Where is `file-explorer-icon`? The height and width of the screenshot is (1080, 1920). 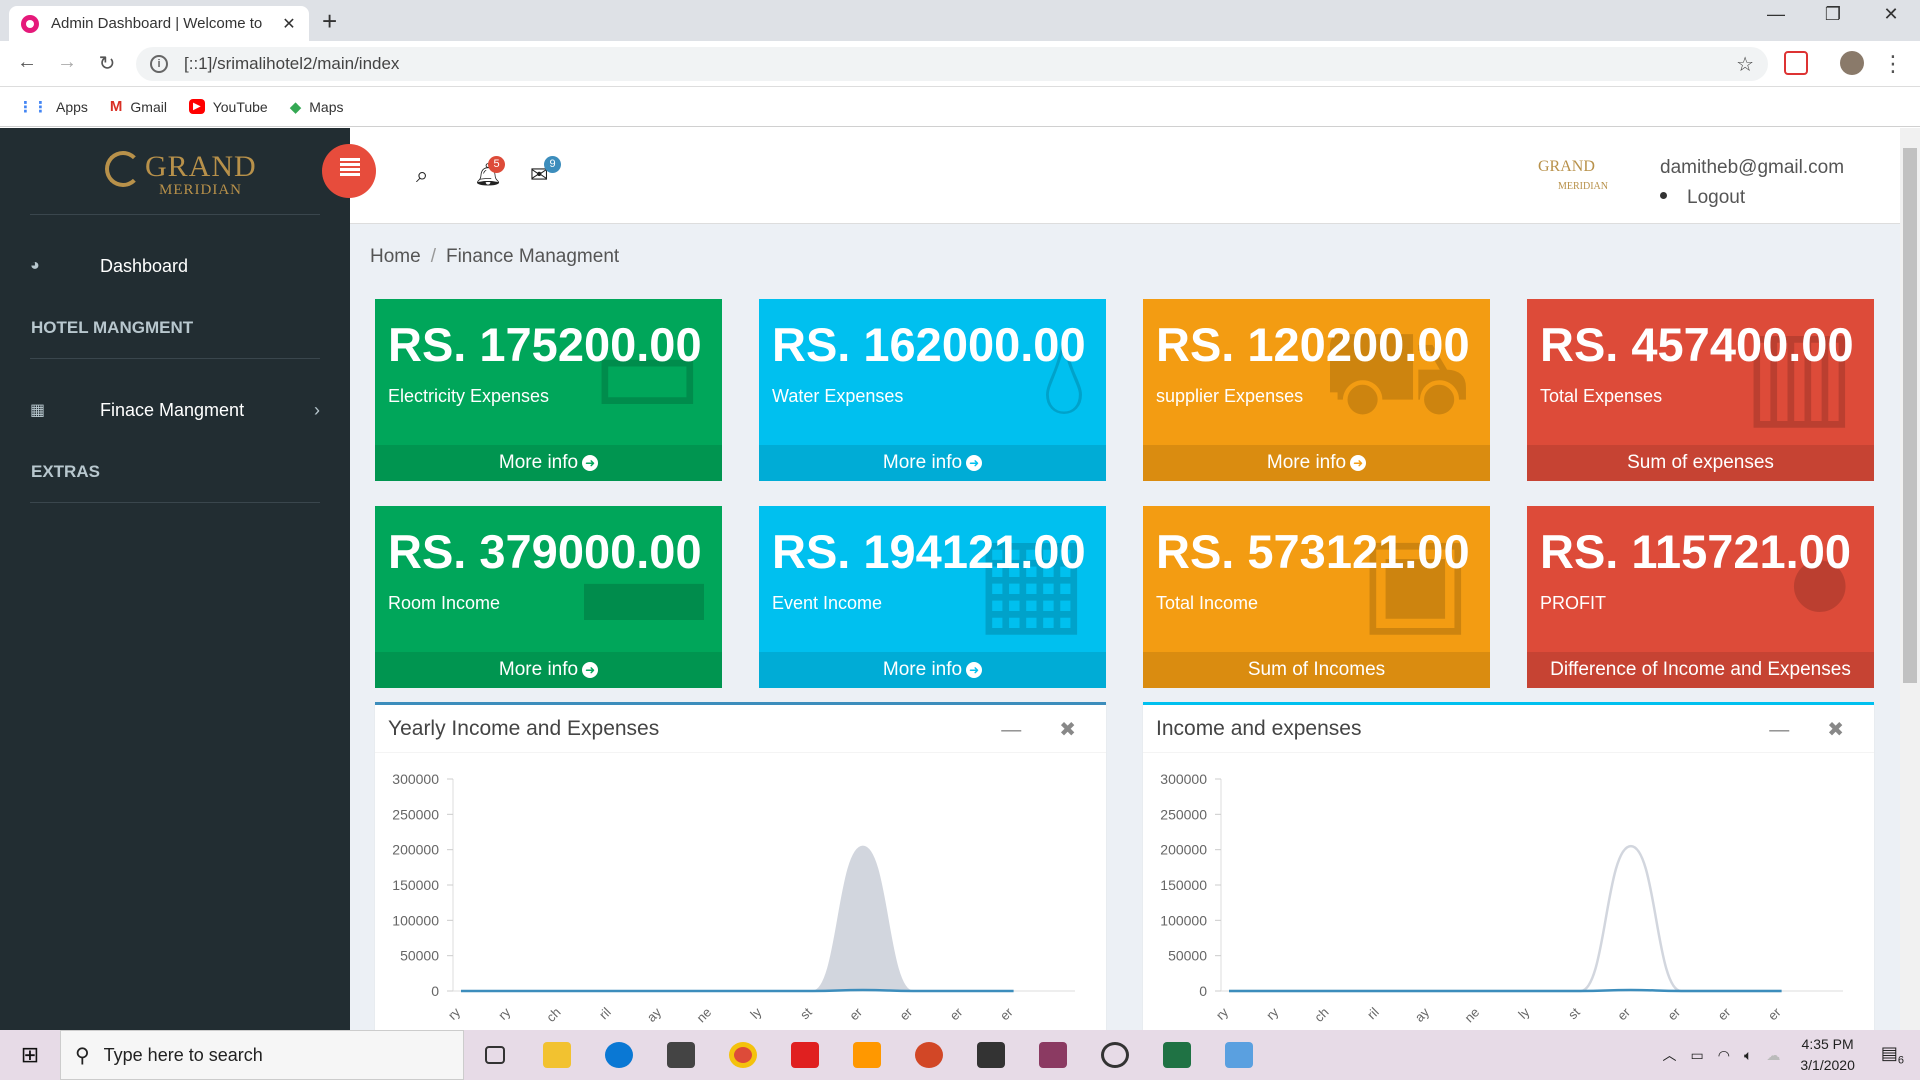 file-explorer-icon is located at coordinates (557, 1055).